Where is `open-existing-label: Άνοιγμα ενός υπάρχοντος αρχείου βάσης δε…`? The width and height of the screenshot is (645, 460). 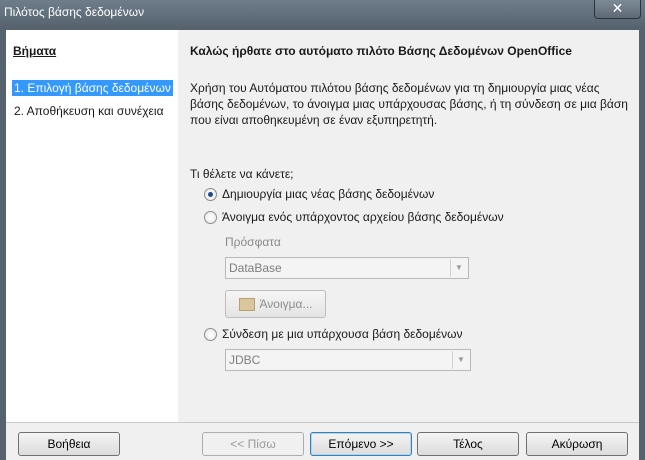
open-existing-label: Άνοιγμα ενός υπάρχοντος αρχείου βάσης δε… is located at coordinates (363, 217).